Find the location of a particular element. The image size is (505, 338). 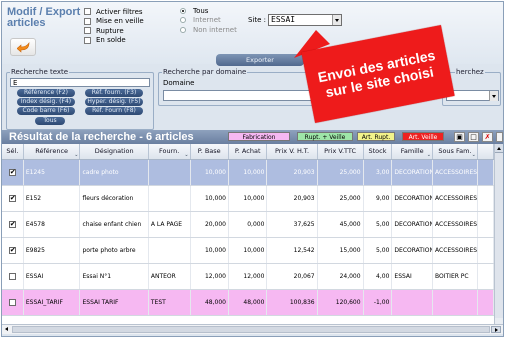

site-dropdown: ESSAI is located at coordinates (305, 20).